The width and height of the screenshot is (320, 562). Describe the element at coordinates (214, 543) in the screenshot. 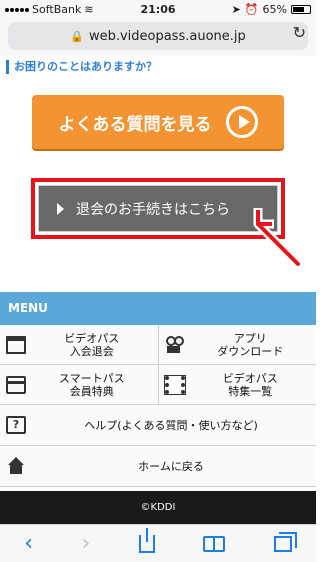

I see `bookmarks-icon` at that location.